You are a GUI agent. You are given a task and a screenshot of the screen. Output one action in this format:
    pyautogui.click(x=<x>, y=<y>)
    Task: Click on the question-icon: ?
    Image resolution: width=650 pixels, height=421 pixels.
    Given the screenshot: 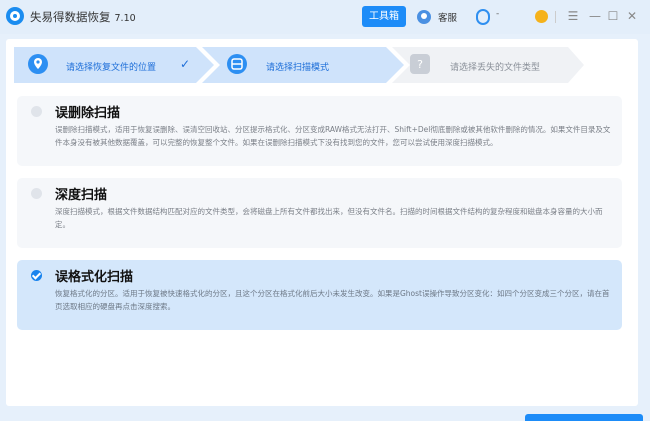 What is the action you would take?
    pyautogui.click(x=420, y=64)
    